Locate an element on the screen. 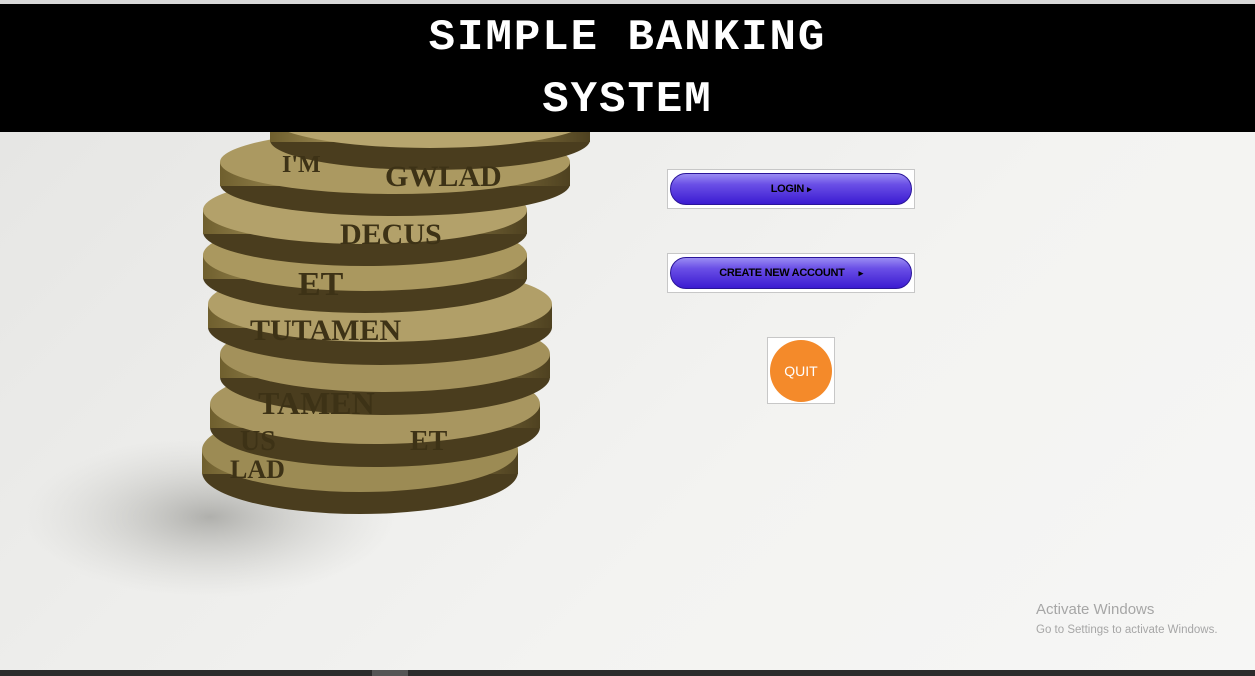  quit-button-frame: QUIT is located at coordinates (801, 370).